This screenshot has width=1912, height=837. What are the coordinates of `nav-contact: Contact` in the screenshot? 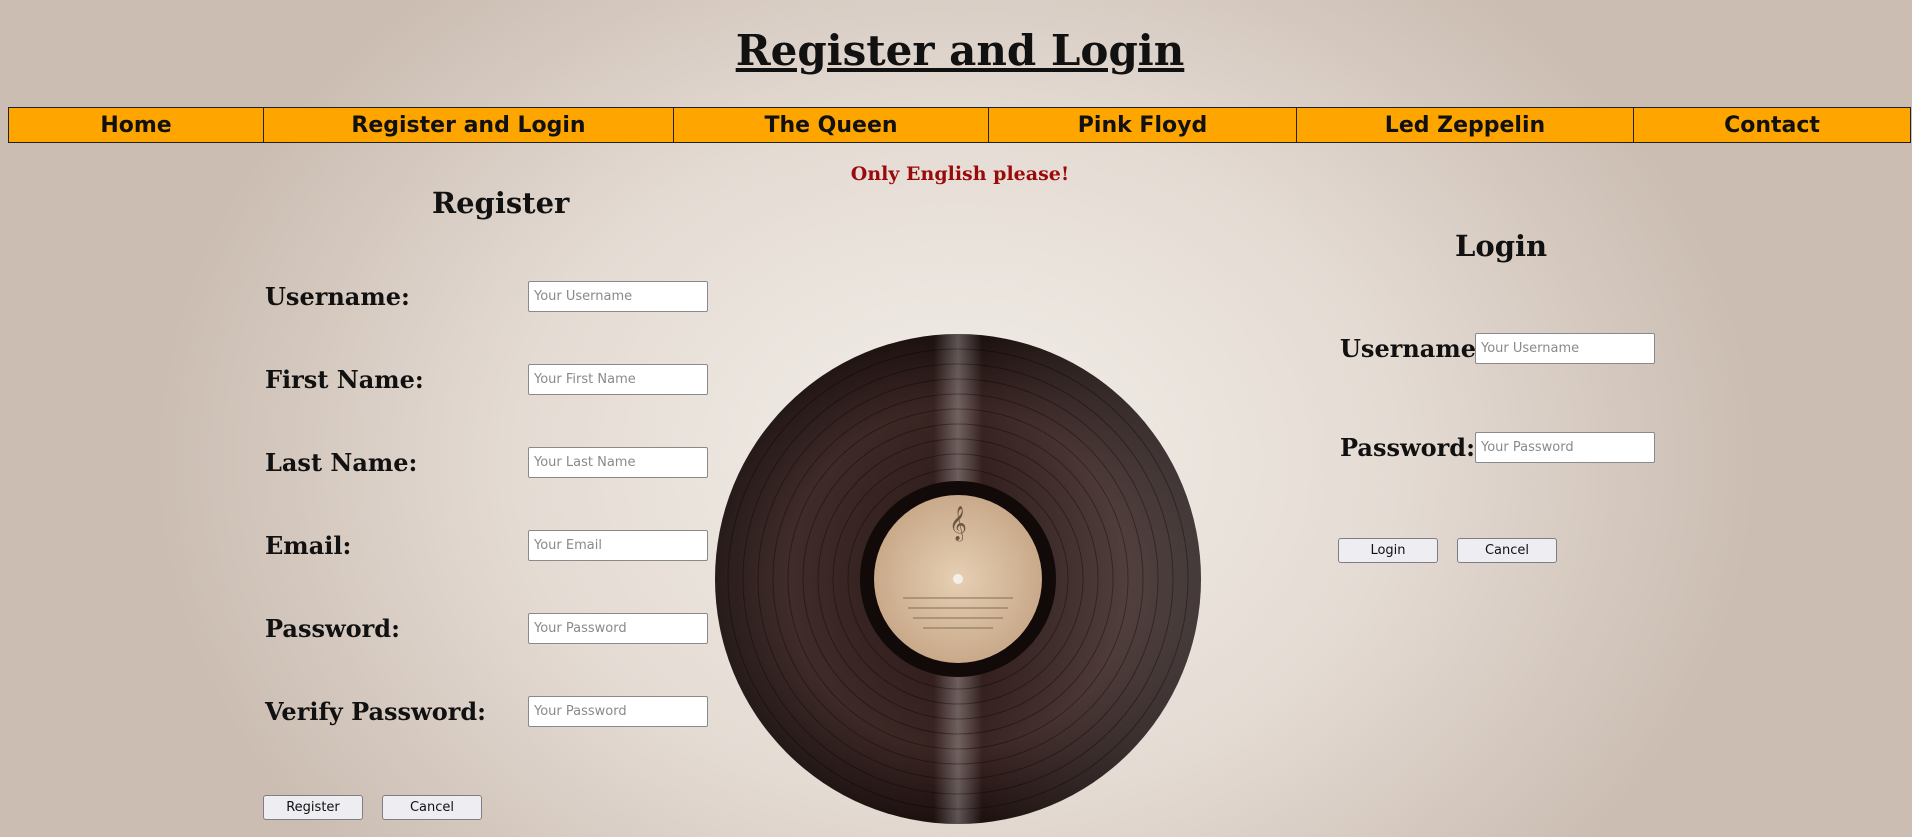 It's located at (1772, 125).